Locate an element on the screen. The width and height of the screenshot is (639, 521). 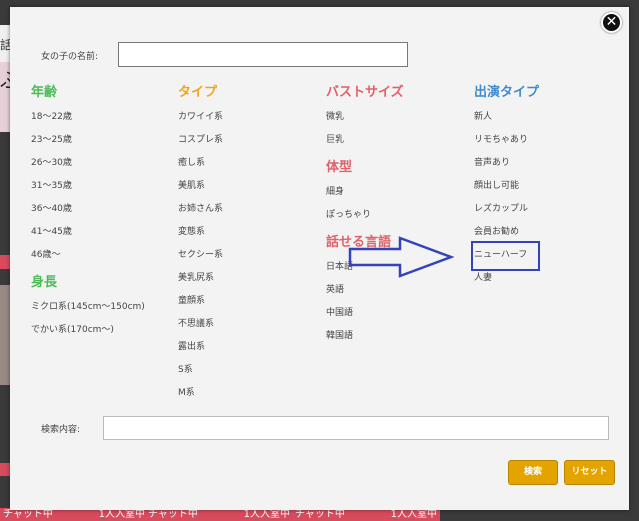
type-option: 童顔系 is located at coordinates (248, 301).